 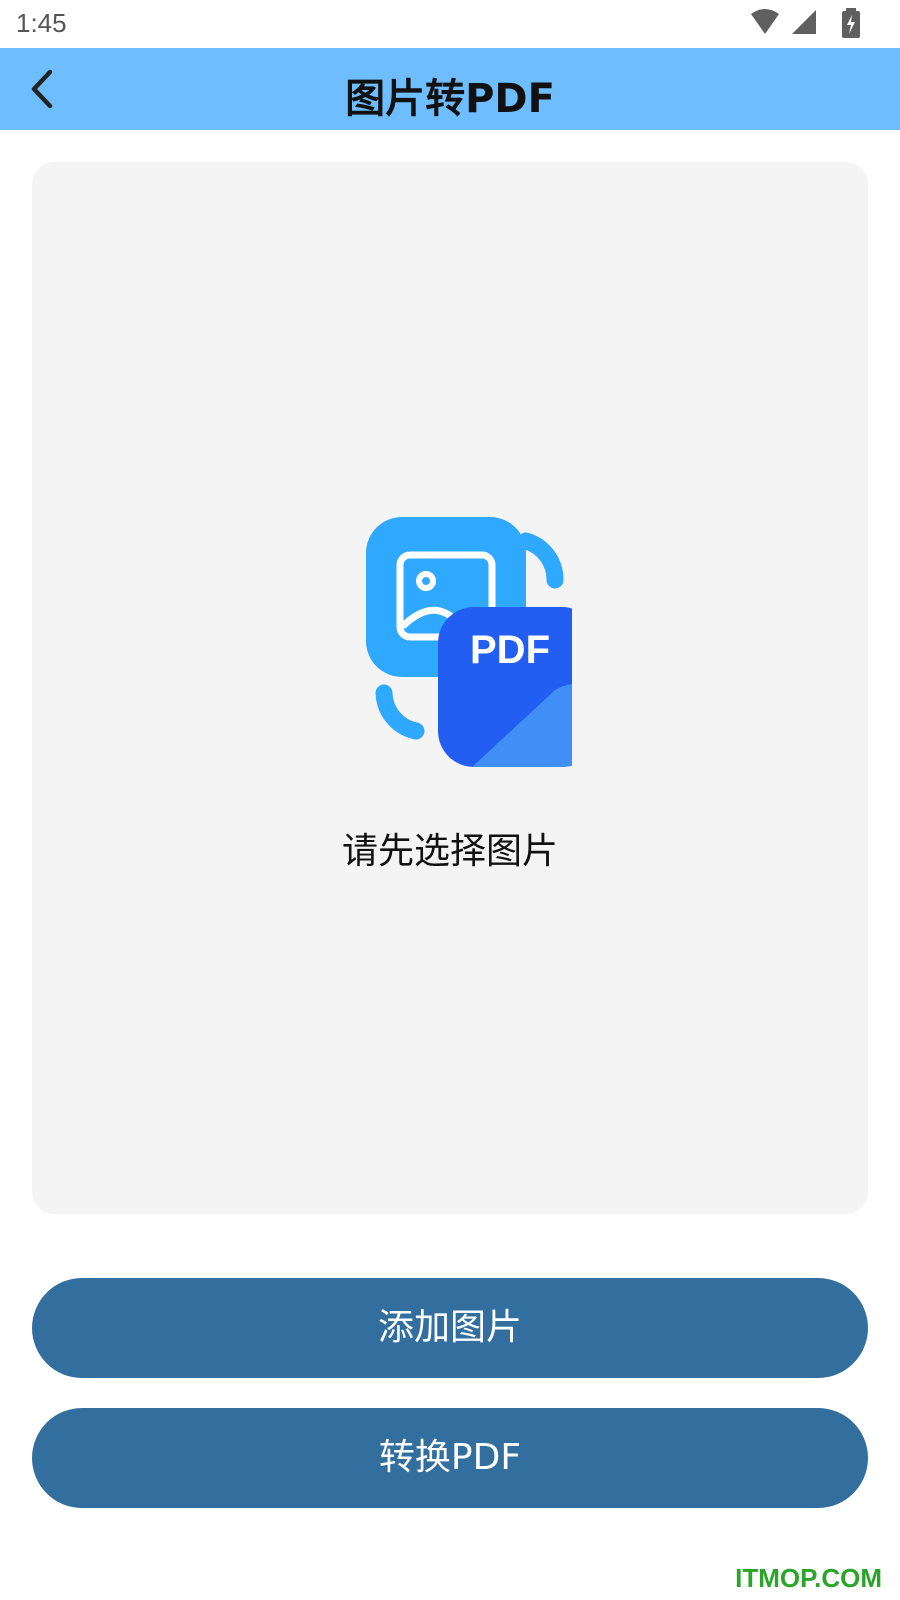 What do you see at coordinates (450, 24) in the screenshot?
I see `status-bar: 1:45` at bounding box center [450, 24].